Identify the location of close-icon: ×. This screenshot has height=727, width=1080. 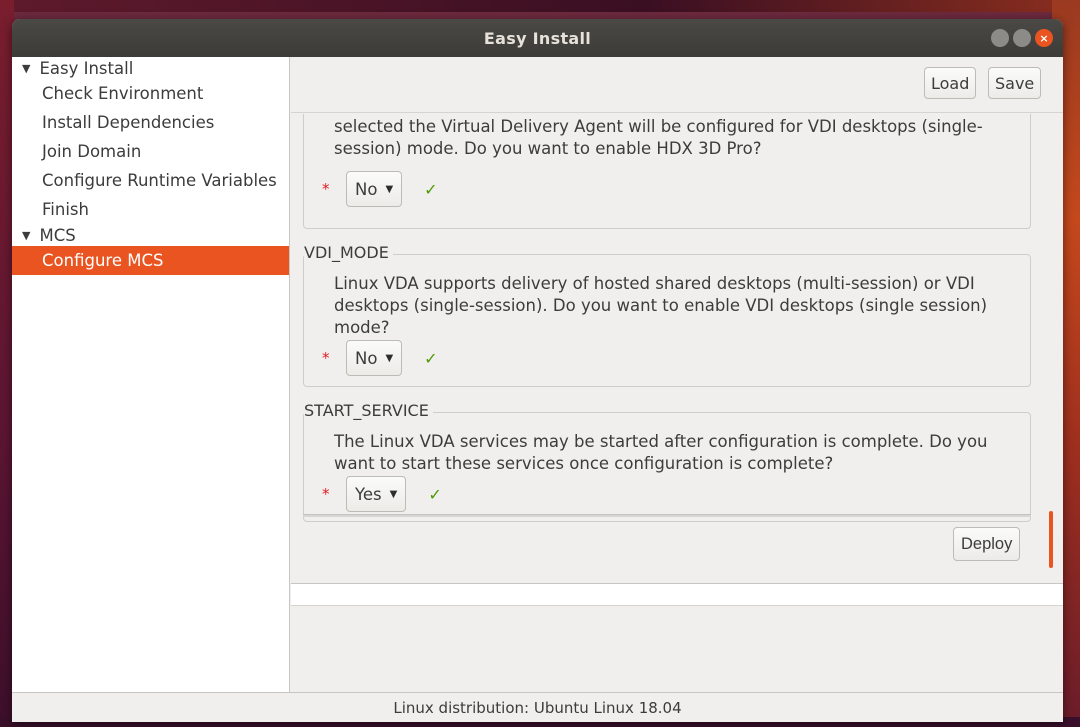
(1044, 38).